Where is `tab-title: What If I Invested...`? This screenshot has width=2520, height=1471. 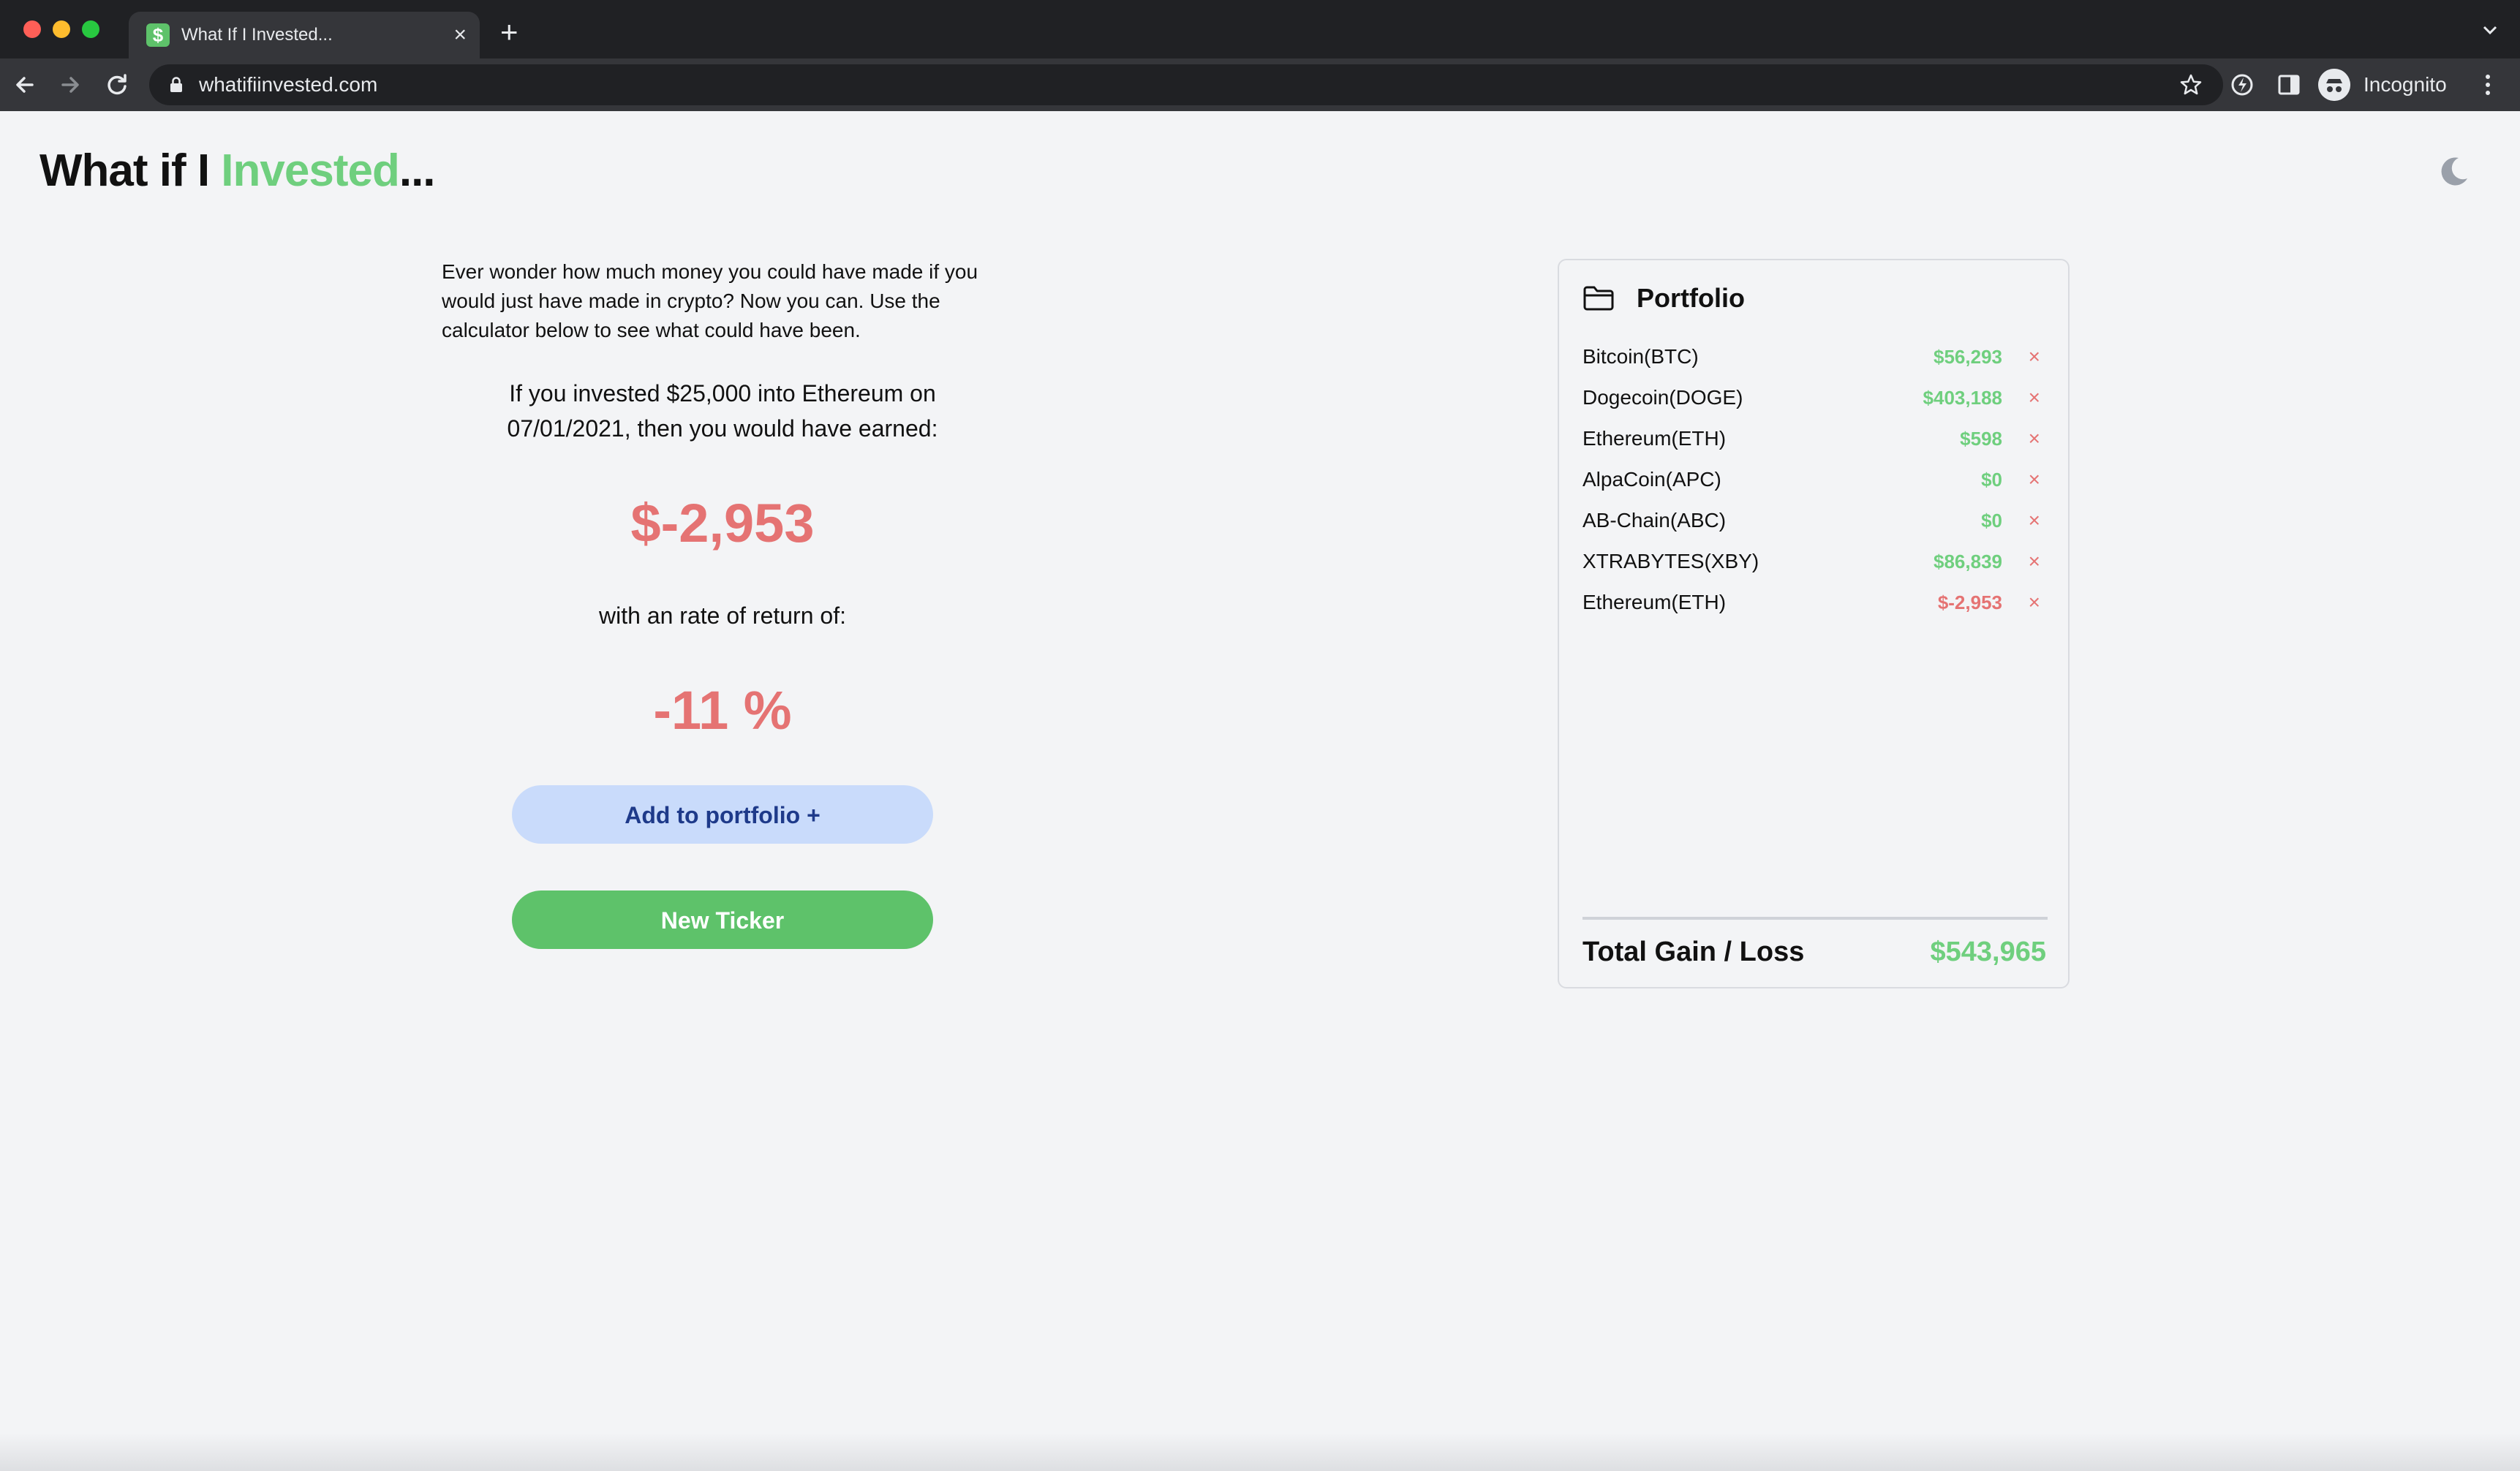 tab-title: What If I Invested... is located at coordinates (257, 35).